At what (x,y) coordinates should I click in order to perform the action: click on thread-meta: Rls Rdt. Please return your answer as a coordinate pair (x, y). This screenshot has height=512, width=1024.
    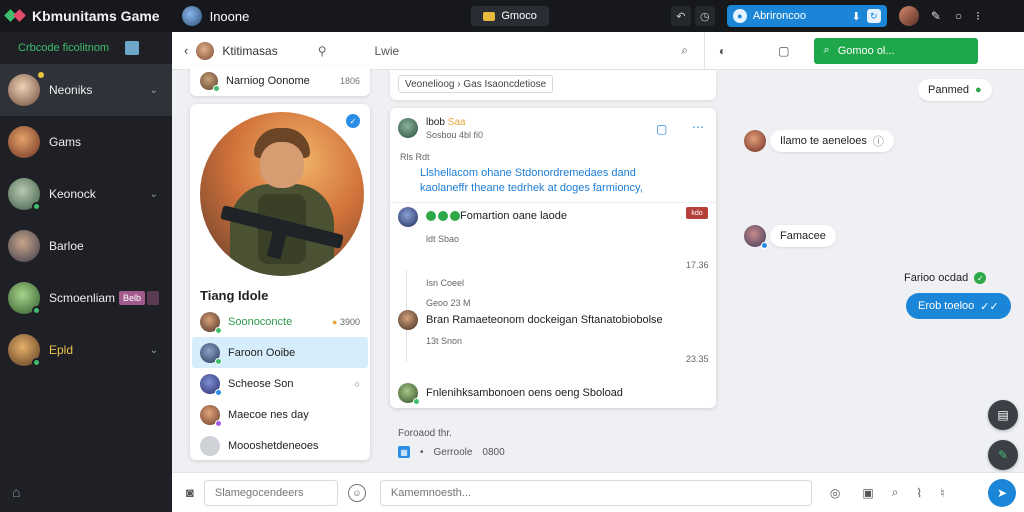
    Looking at the image, I should click on (415, 157).